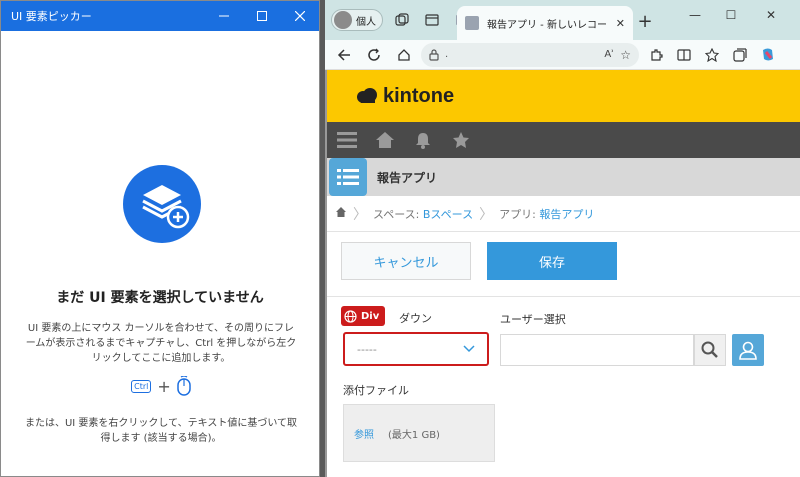 The image size is (800, 477). I want to click on back-icon, so click(344, 55).